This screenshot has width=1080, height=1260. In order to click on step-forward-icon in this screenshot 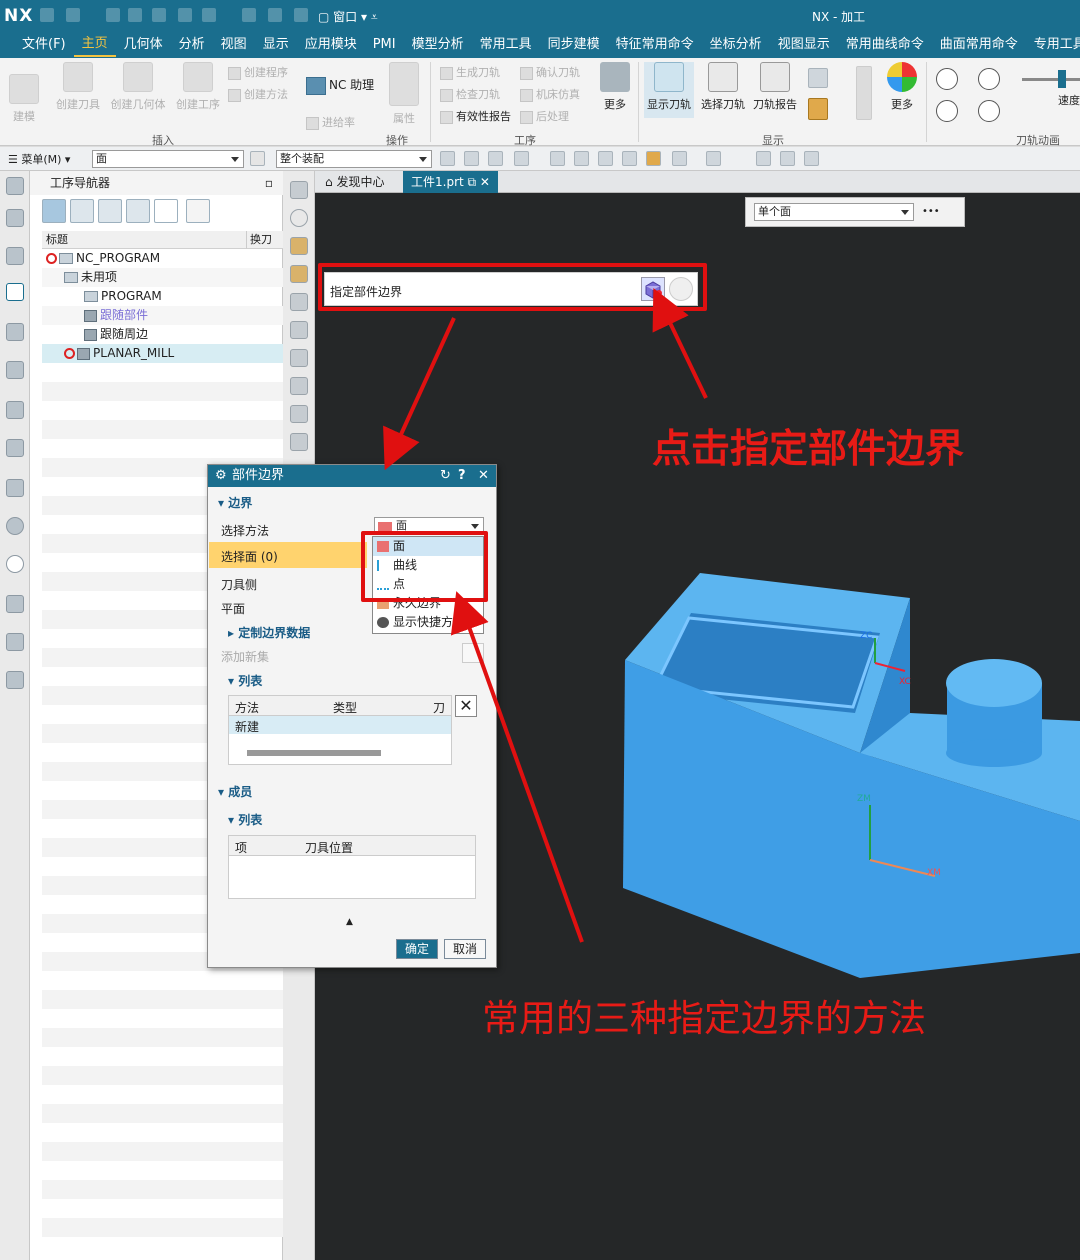, I will do `click(989, 111)`.